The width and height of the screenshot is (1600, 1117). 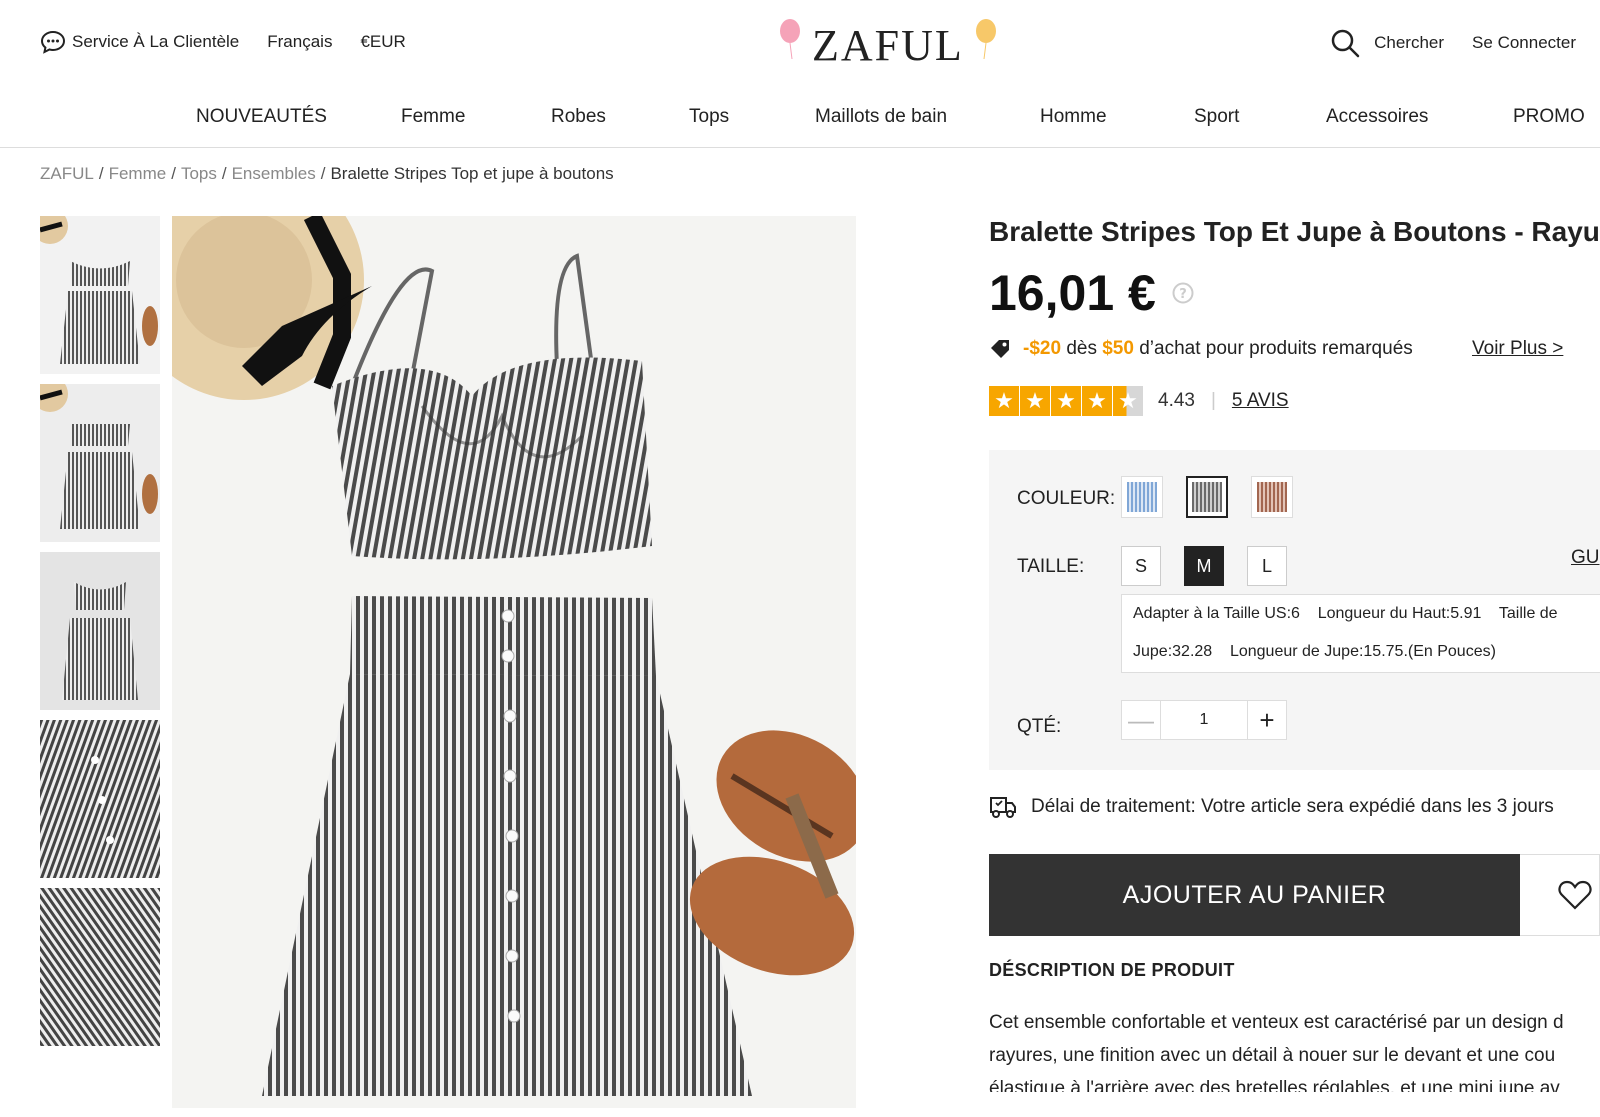 I want to click on nav-item-homme: Homme, so click(x=1073, y=117).